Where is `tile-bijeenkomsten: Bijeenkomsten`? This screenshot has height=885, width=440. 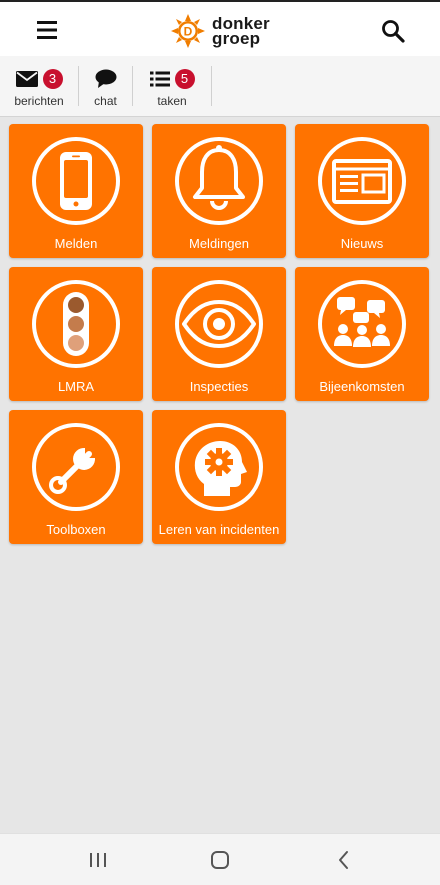 tile-bijeenkomsten: Bijeenkomsten is located at coordinates (362, 334).